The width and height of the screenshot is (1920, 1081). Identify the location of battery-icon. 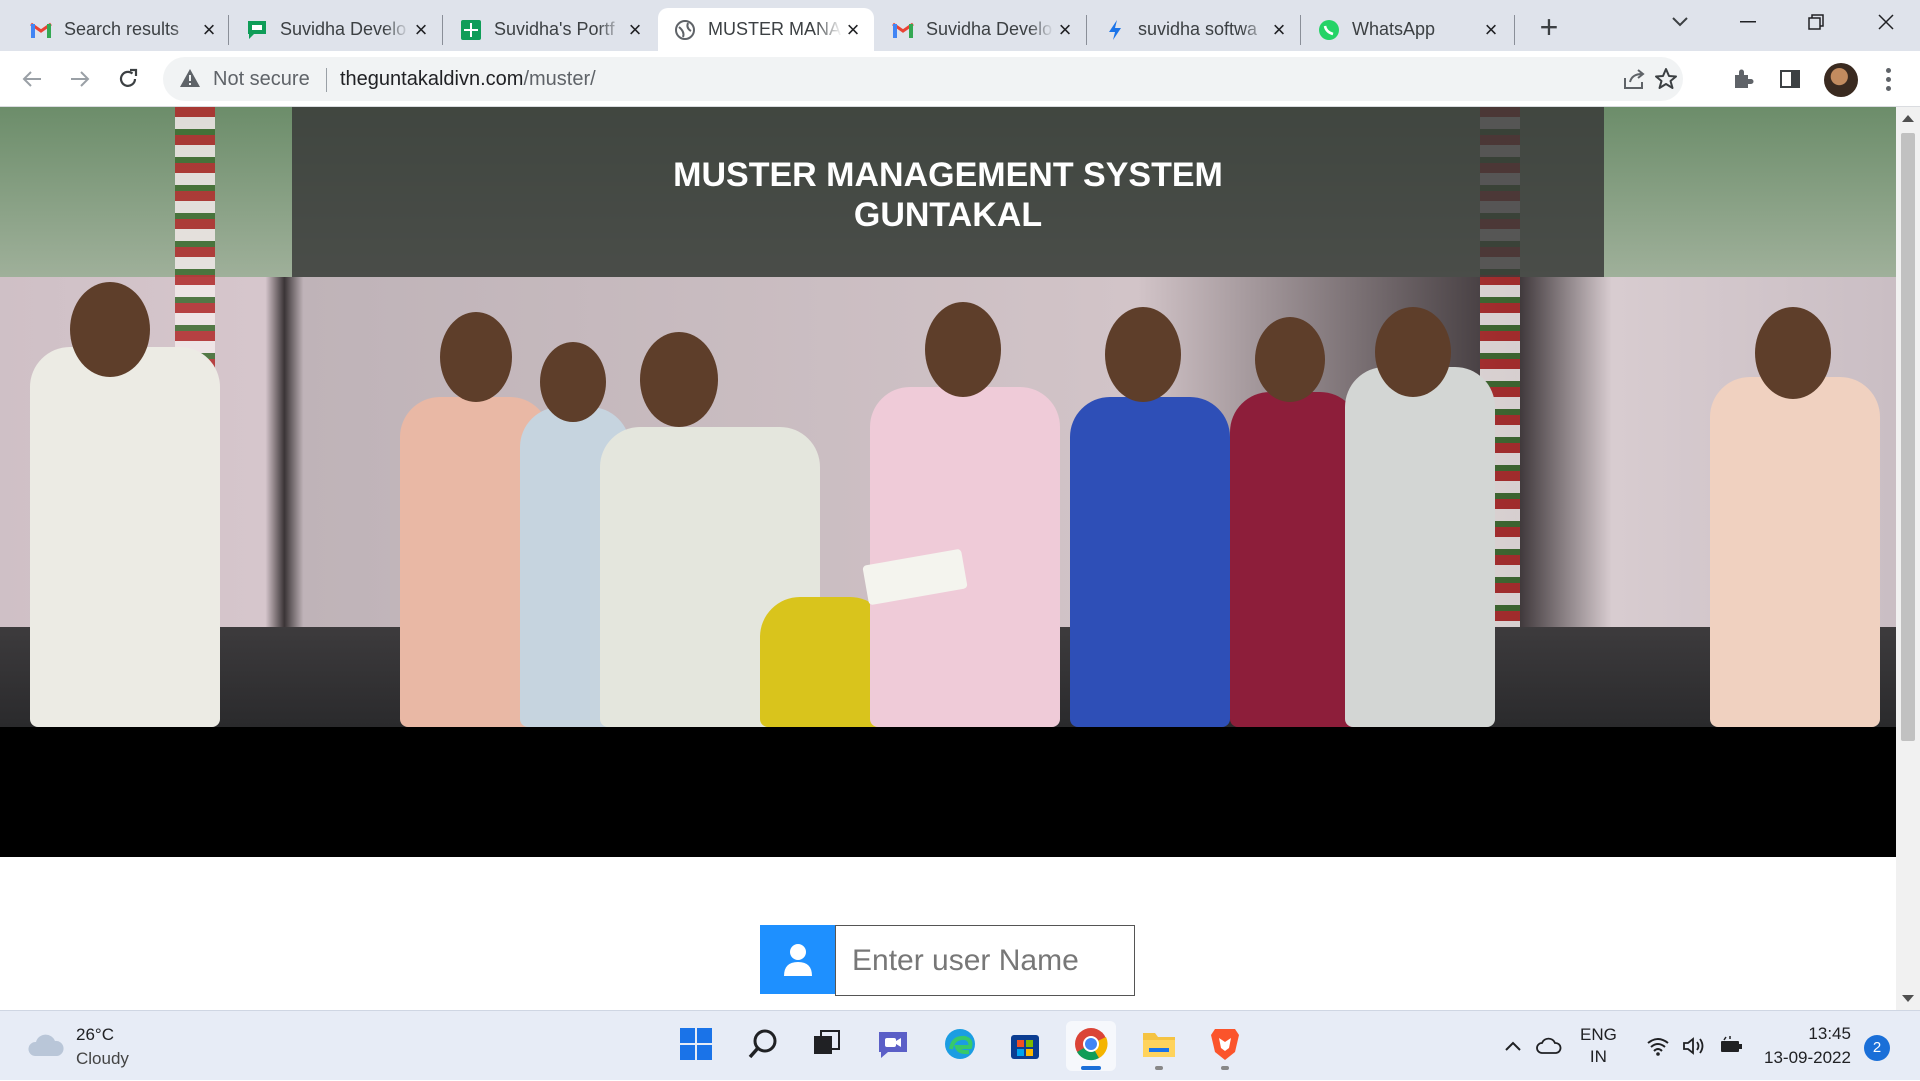
(1731, 1046).